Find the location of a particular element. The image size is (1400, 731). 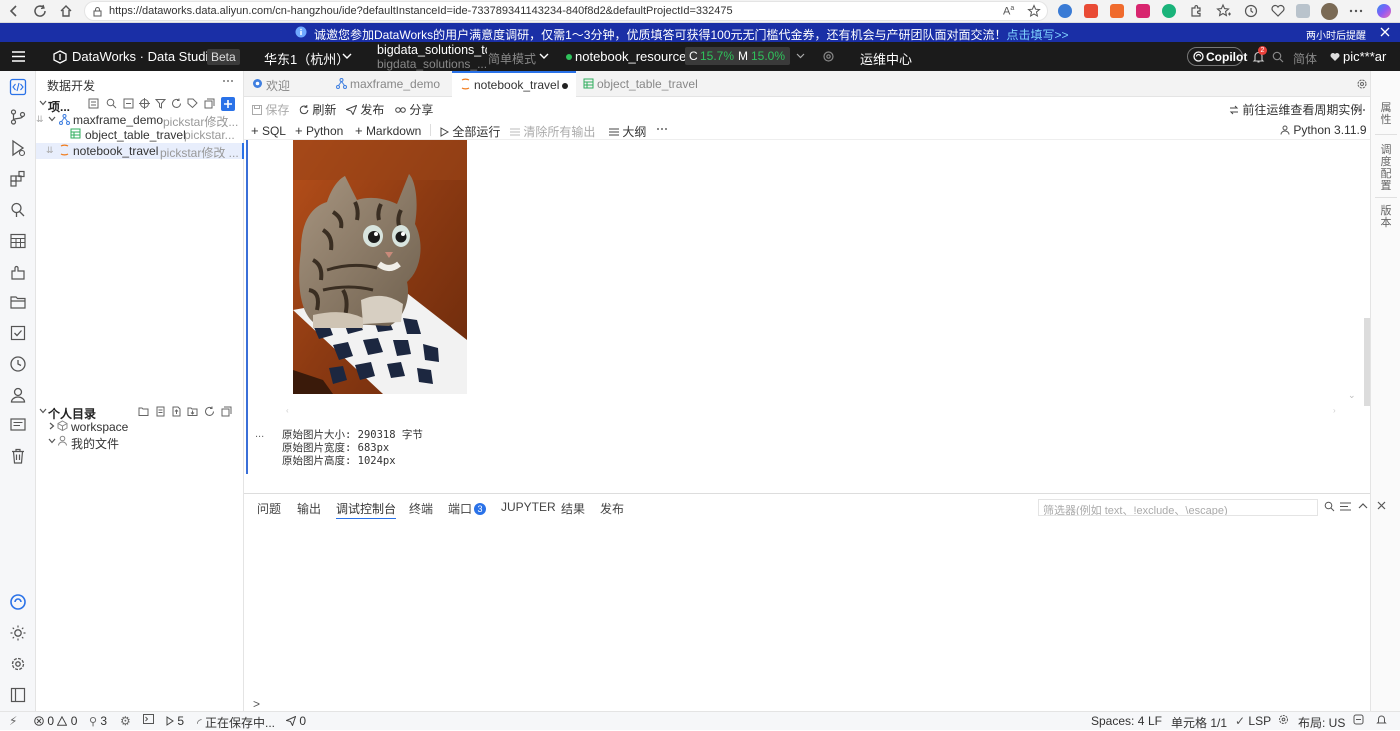

user-profile-icon is located at coordinates (18, 395).